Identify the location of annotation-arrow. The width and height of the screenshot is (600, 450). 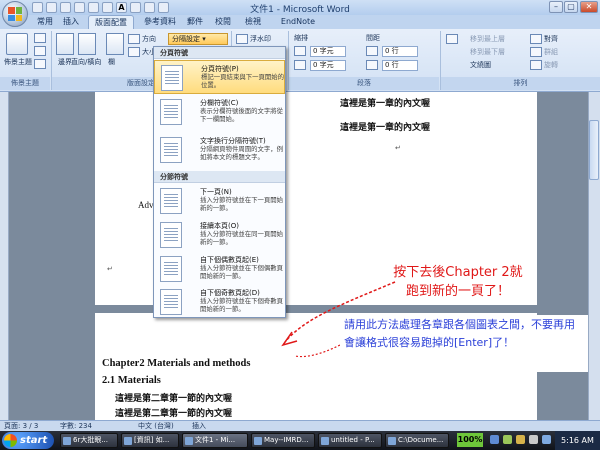
(338, 319).